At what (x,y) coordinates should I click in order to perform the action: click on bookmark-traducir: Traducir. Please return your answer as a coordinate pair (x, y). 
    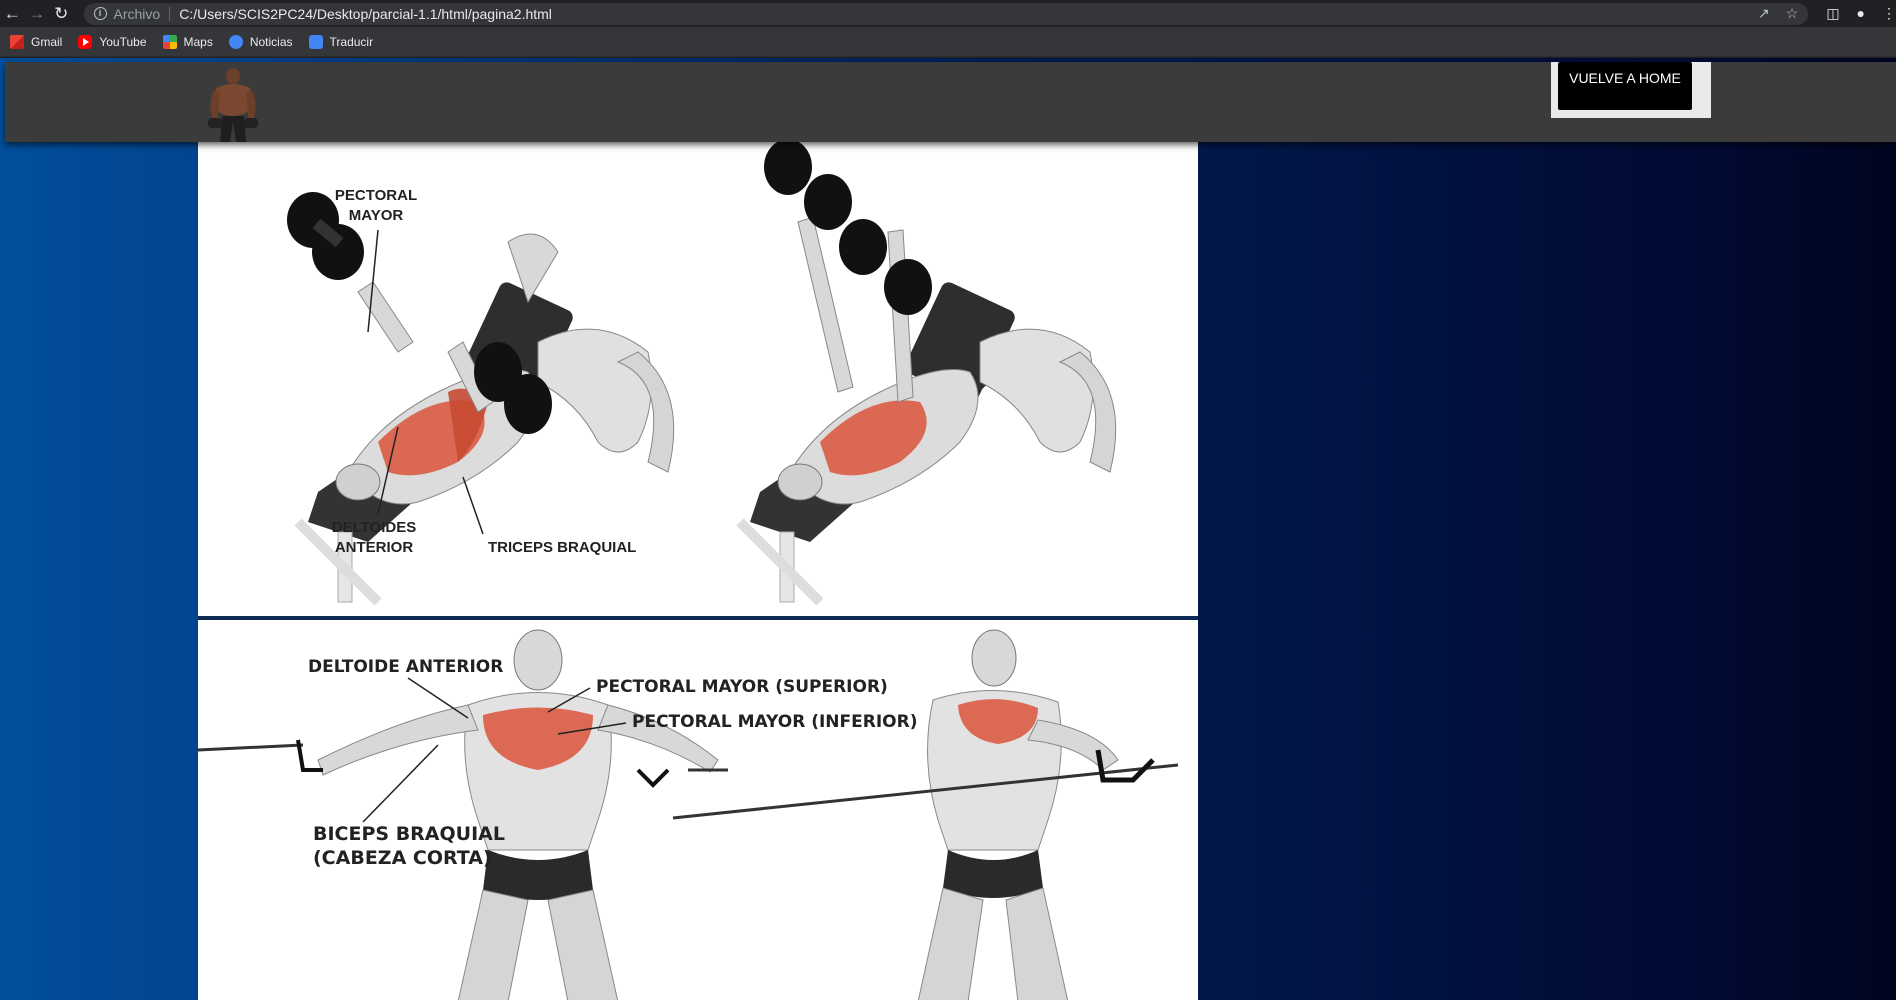
    Looking at the image, I should click on (341, 41).